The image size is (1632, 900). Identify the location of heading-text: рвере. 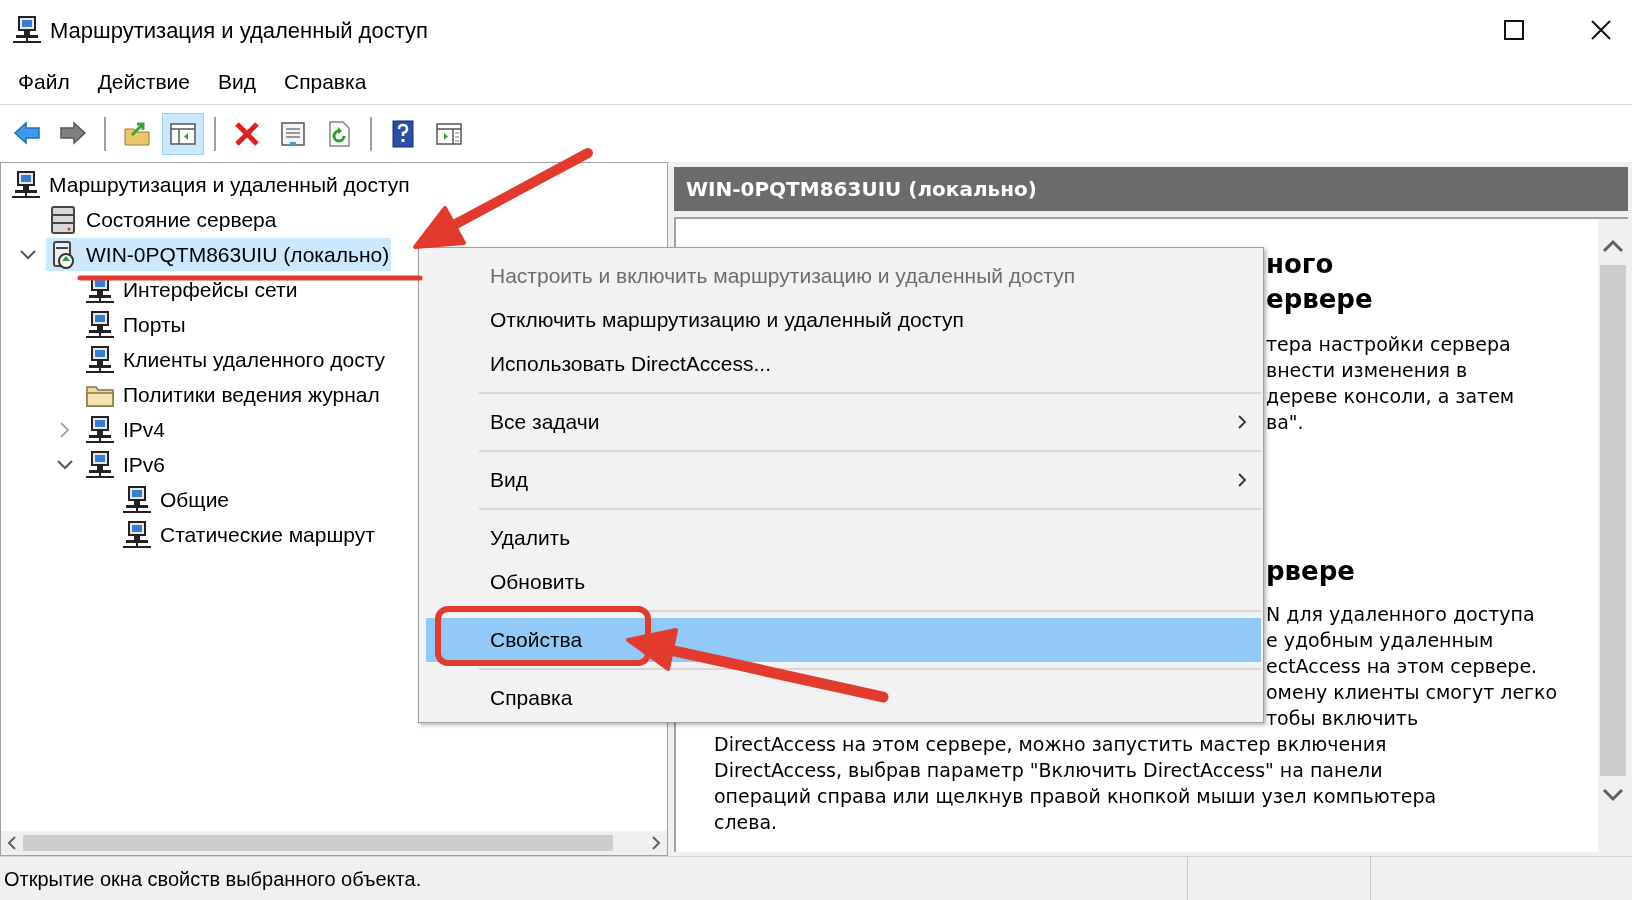
(1311, 571).